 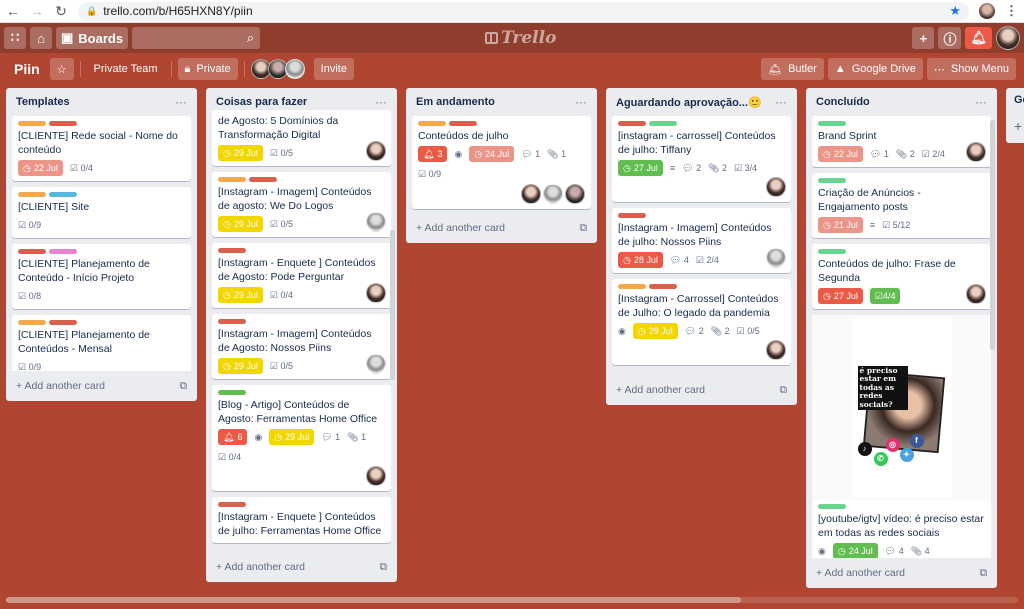 I want to click on browser-profile-avatar, so click(x=987, y=11).